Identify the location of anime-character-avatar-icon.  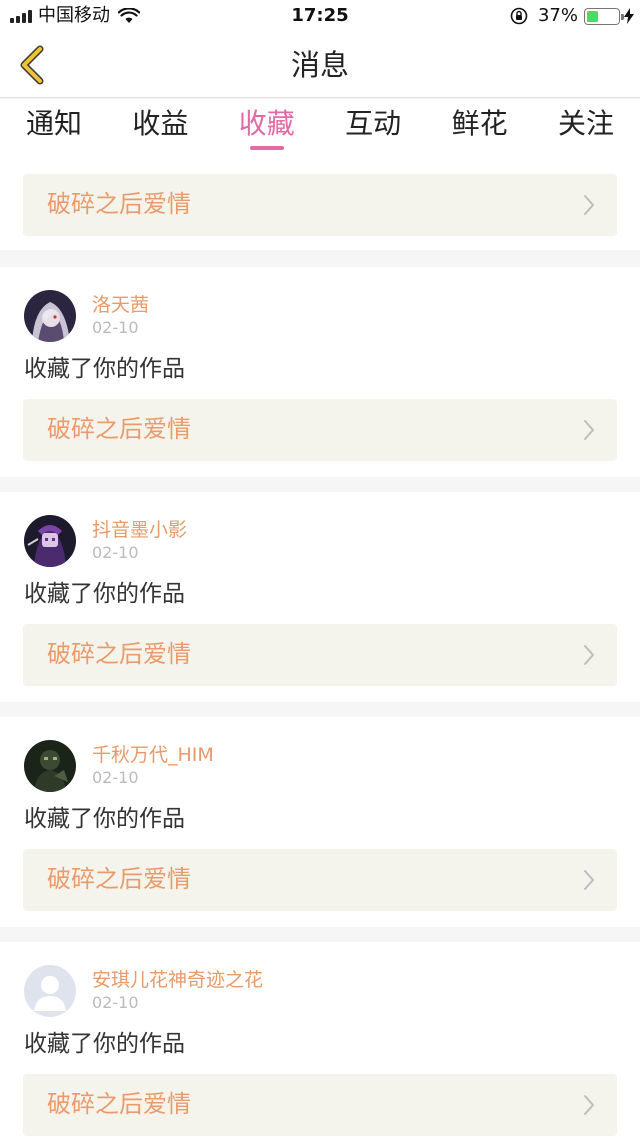
(50, 541).